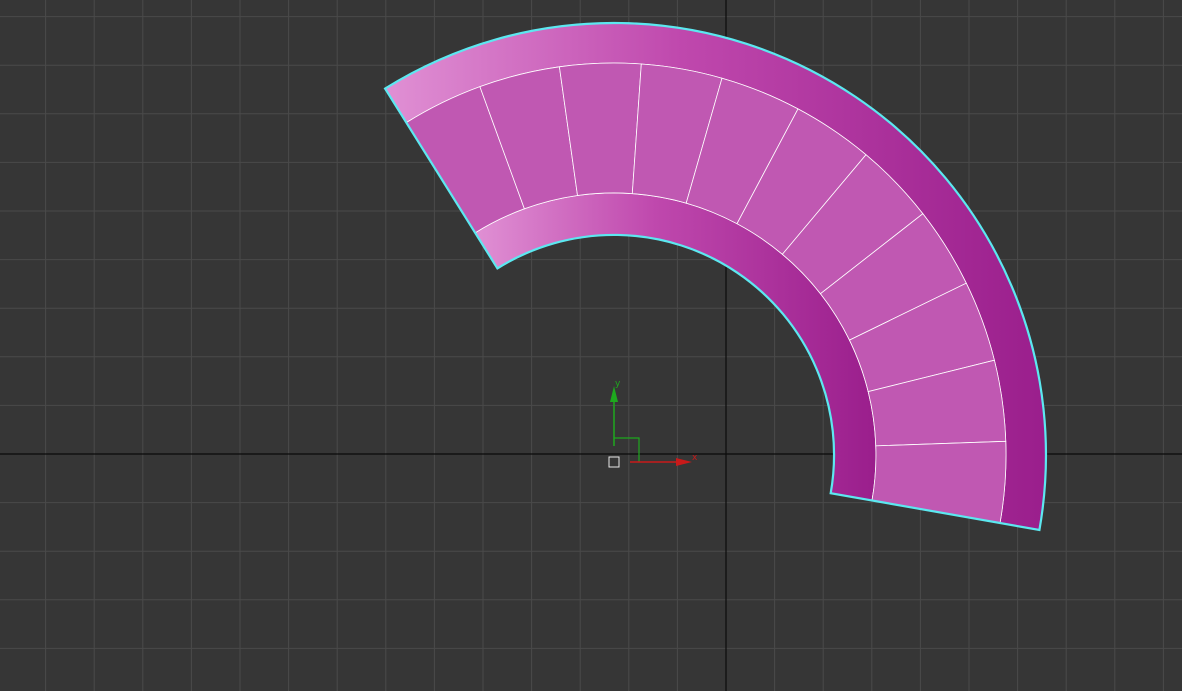 This screenshot has width=1182, height=691. I want to click on gizmo-y-label: y, so click(618, 384).